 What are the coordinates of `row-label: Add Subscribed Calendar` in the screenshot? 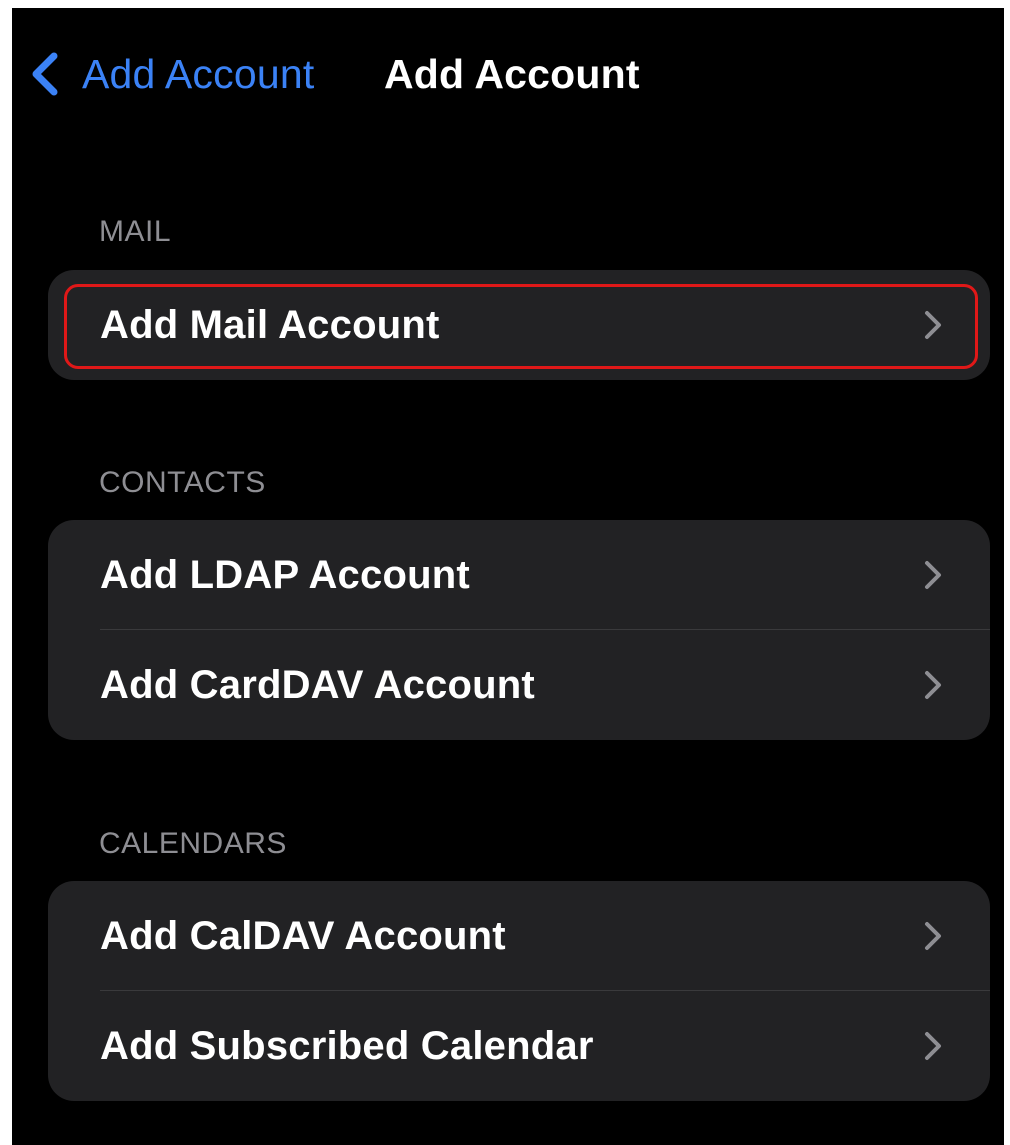 It's located at (347, 1045).